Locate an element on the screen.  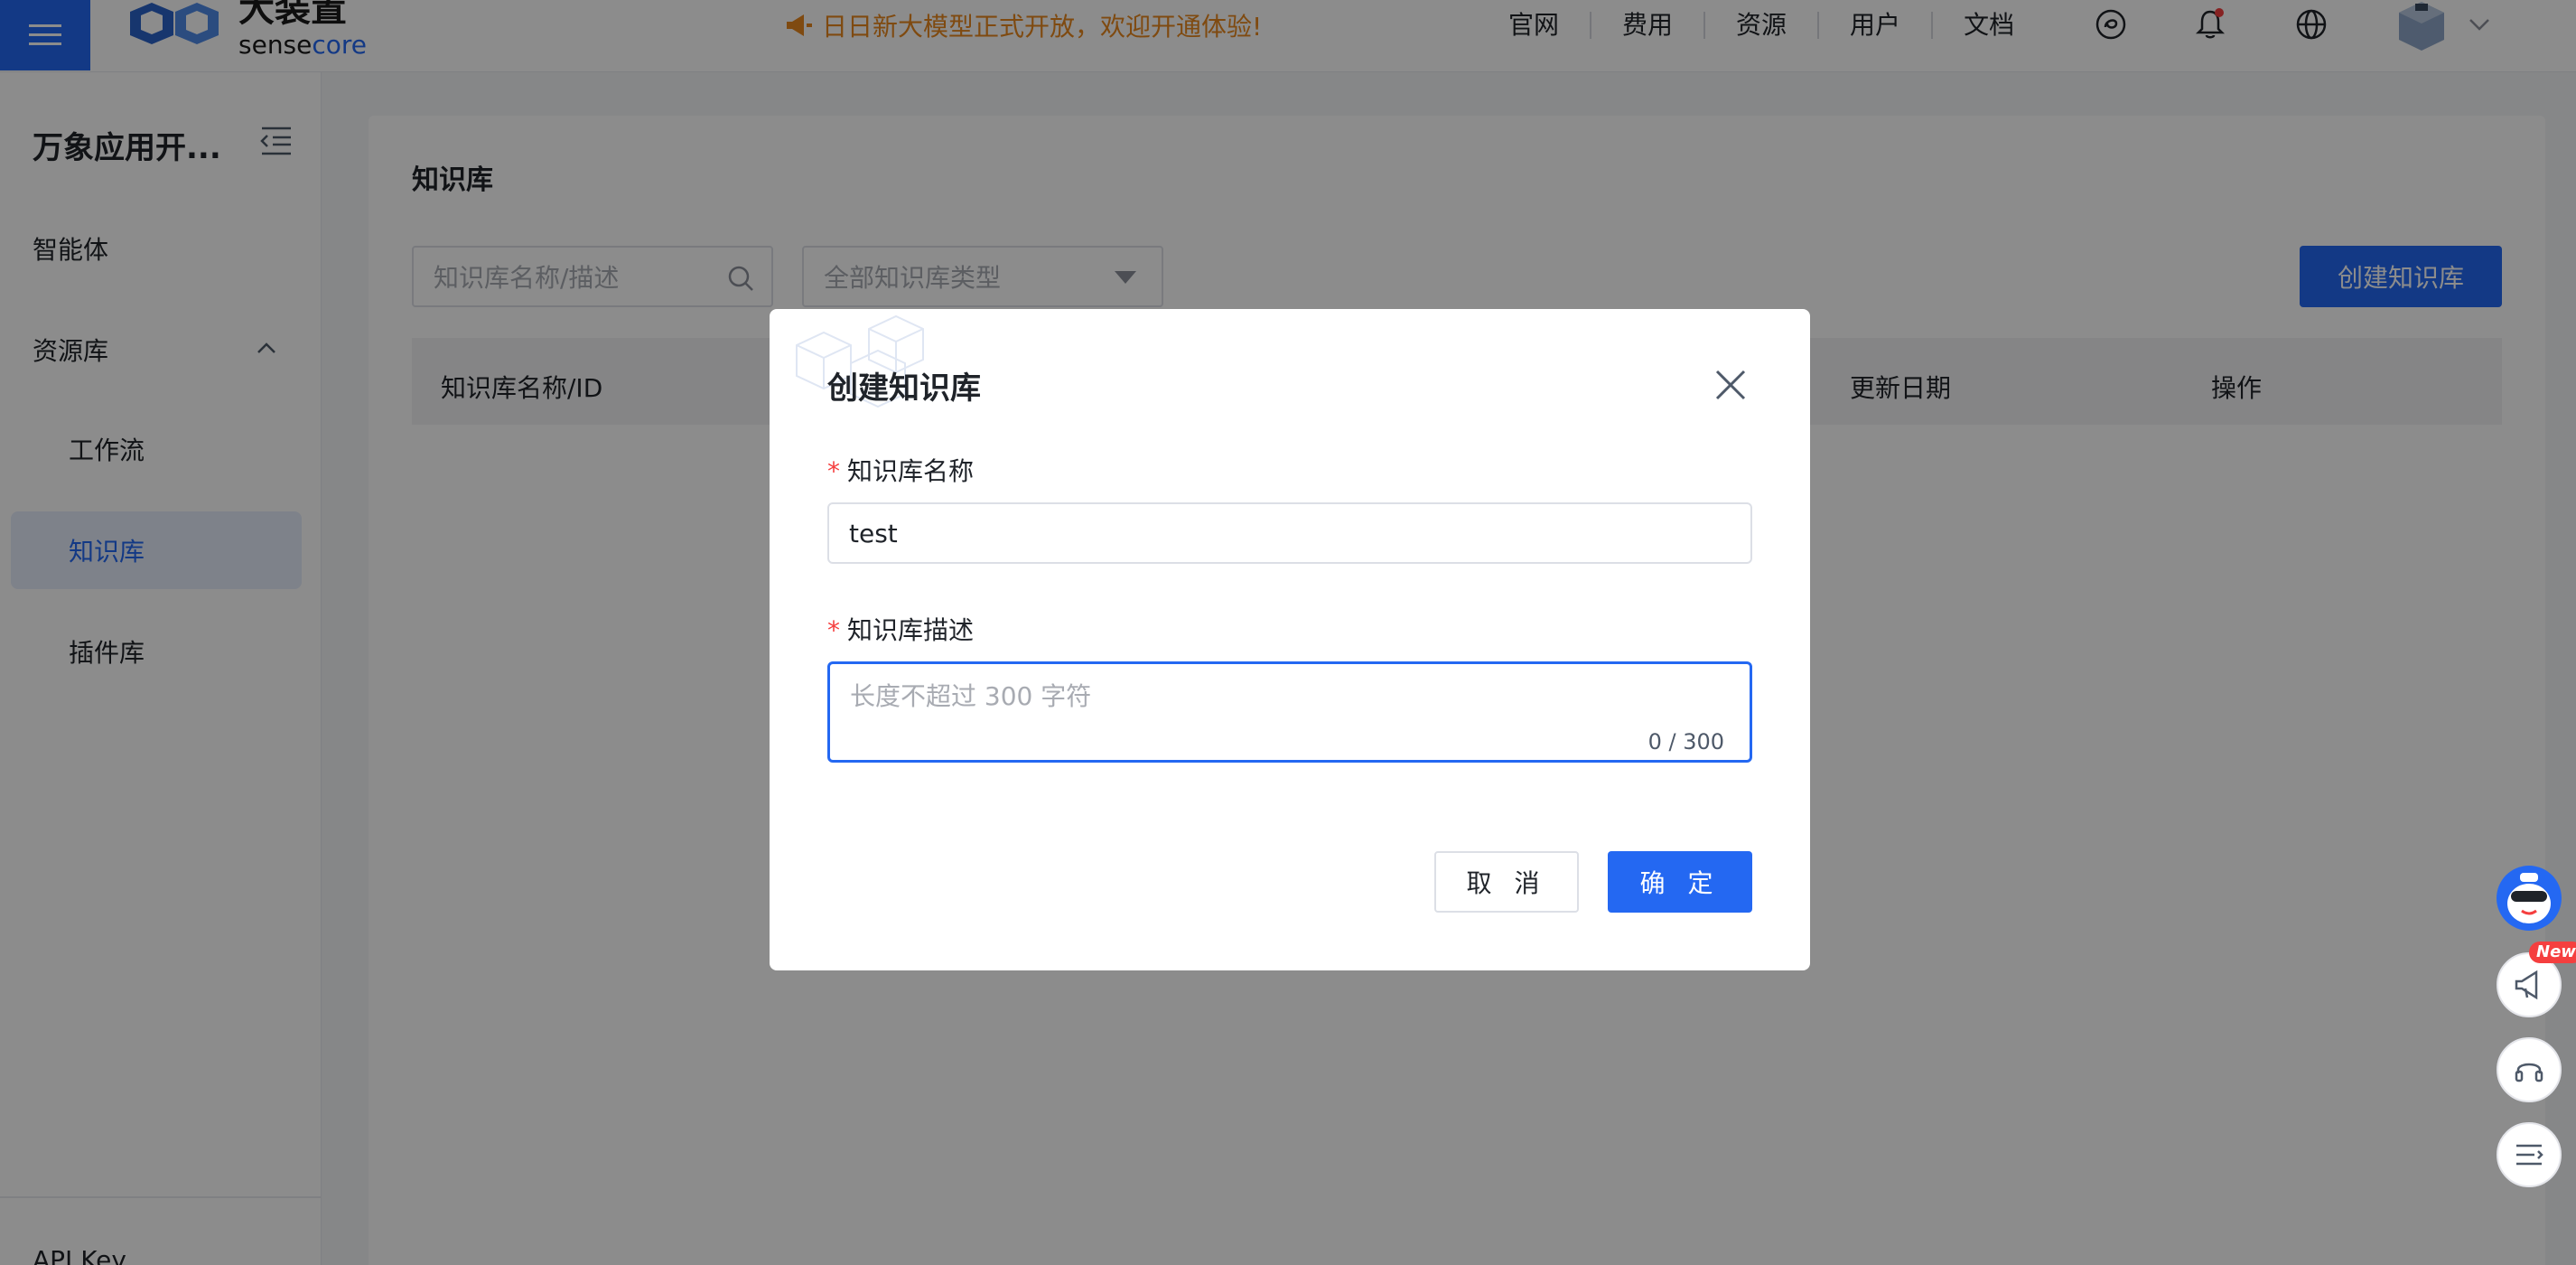
more-tools-button is located at coordinates (2529, 1154).